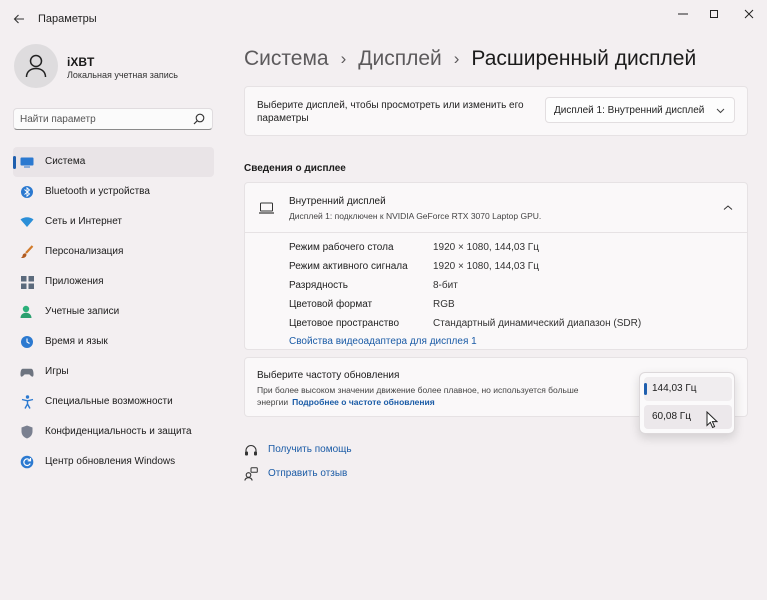  Describe the element at coordinates (122, 75) in the screenshot. I see `account-type: Локальная учетная запись` at that location.